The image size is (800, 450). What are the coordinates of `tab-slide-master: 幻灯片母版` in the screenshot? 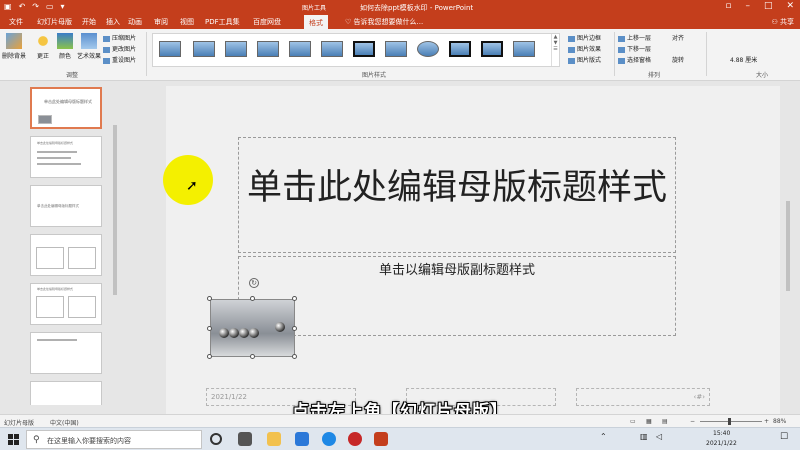 It's located at (54, 22).